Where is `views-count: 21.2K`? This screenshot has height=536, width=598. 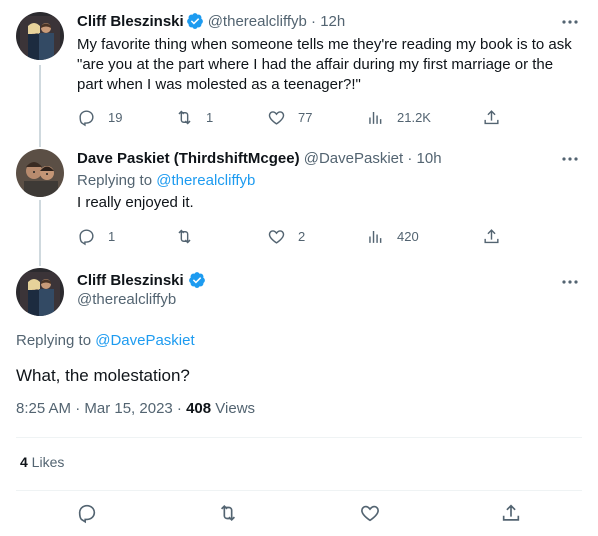
views-count: 21.2K is located at coordinates (414, 117).